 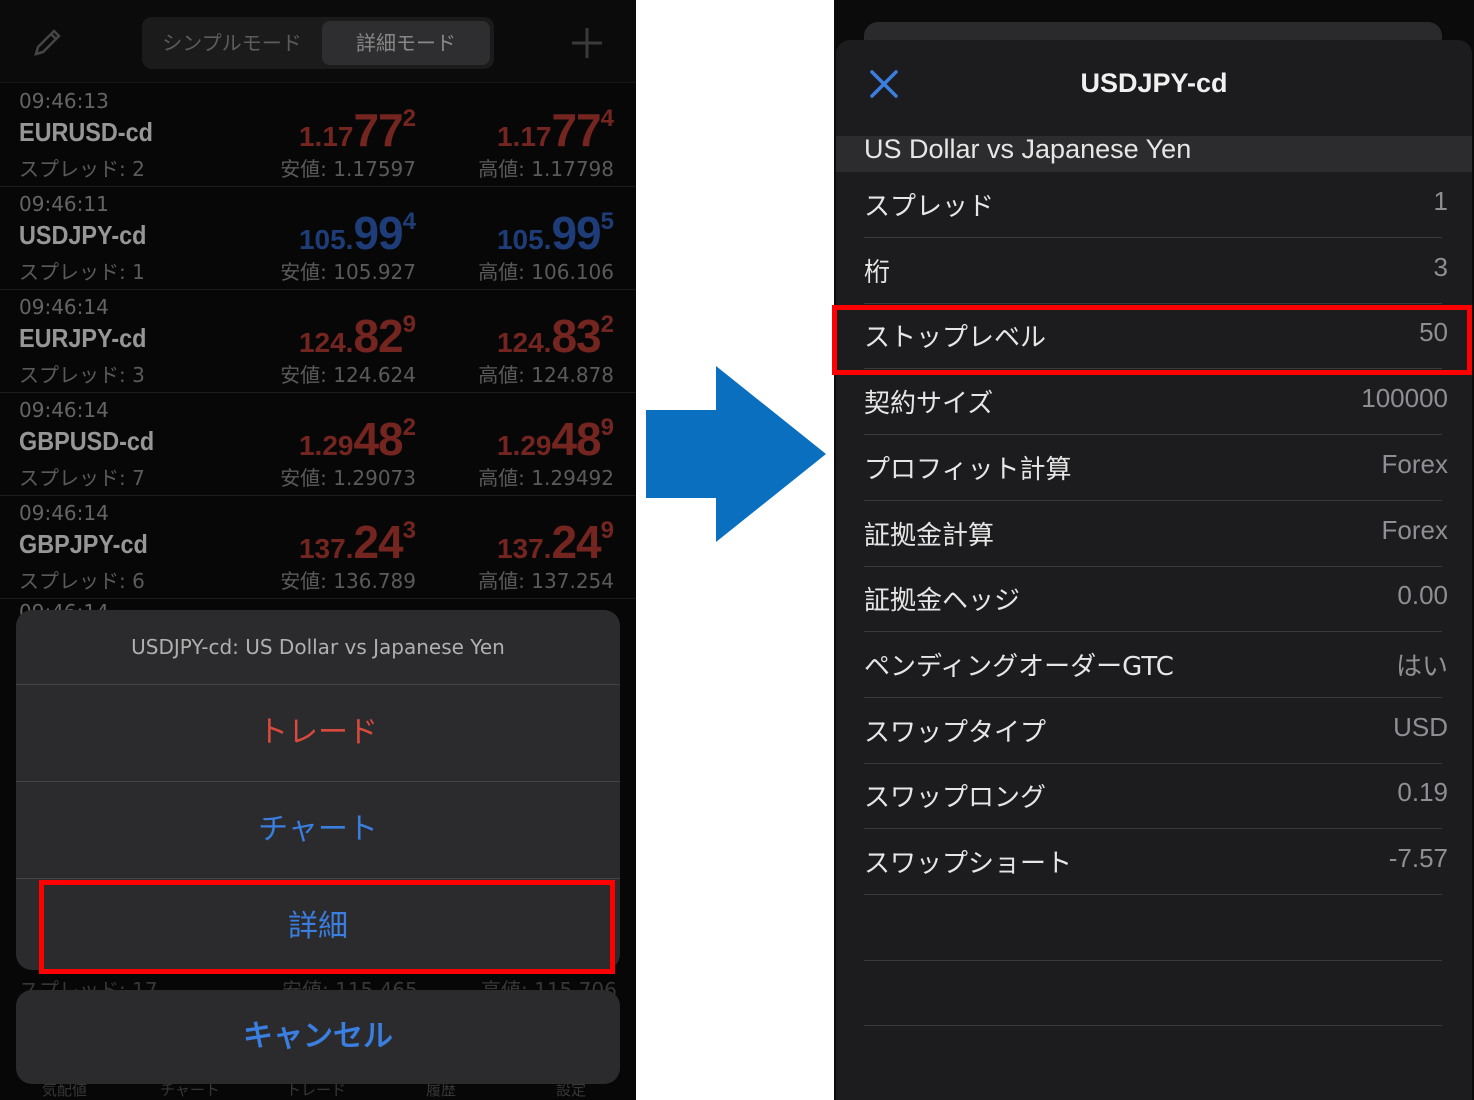 I want to click on property-label: ペンディングオーダーGTC, so click(x=1019, y=666).